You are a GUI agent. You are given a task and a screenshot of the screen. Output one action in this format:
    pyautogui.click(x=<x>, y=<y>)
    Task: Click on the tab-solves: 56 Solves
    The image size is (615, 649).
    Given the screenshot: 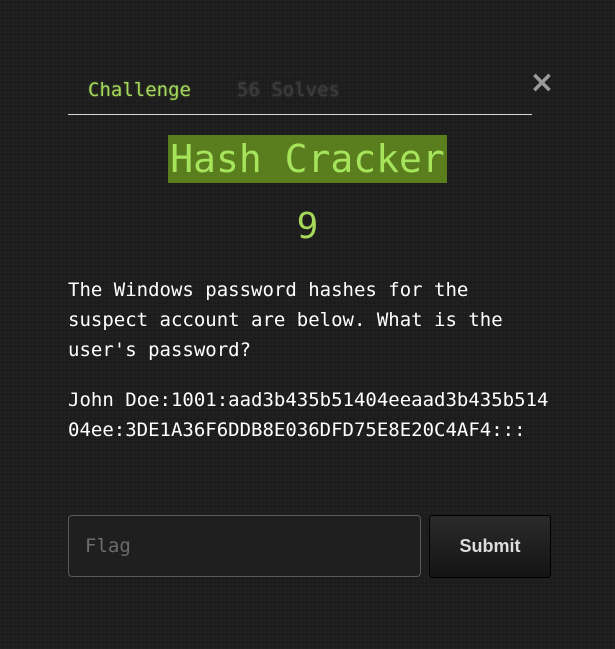 What is the action you would take?
    pyautogui.click(x=288, y=90)
    